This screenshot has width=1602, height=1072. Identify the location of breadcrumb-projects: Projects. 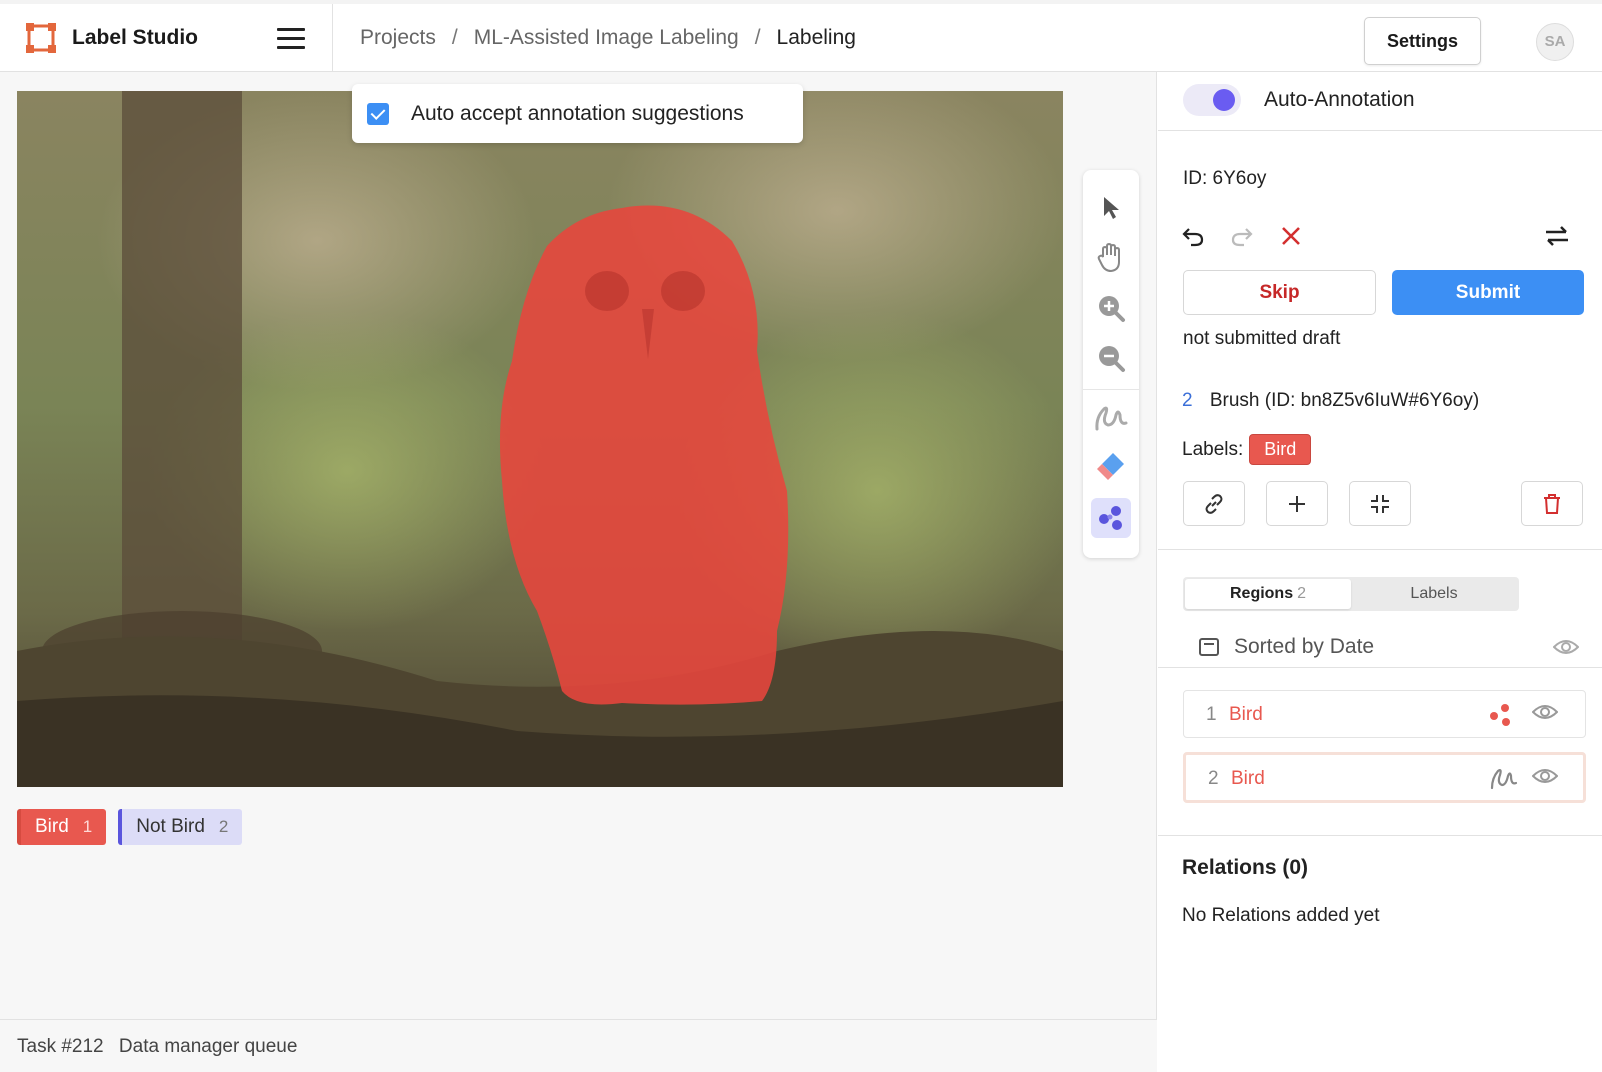
(398, 38).